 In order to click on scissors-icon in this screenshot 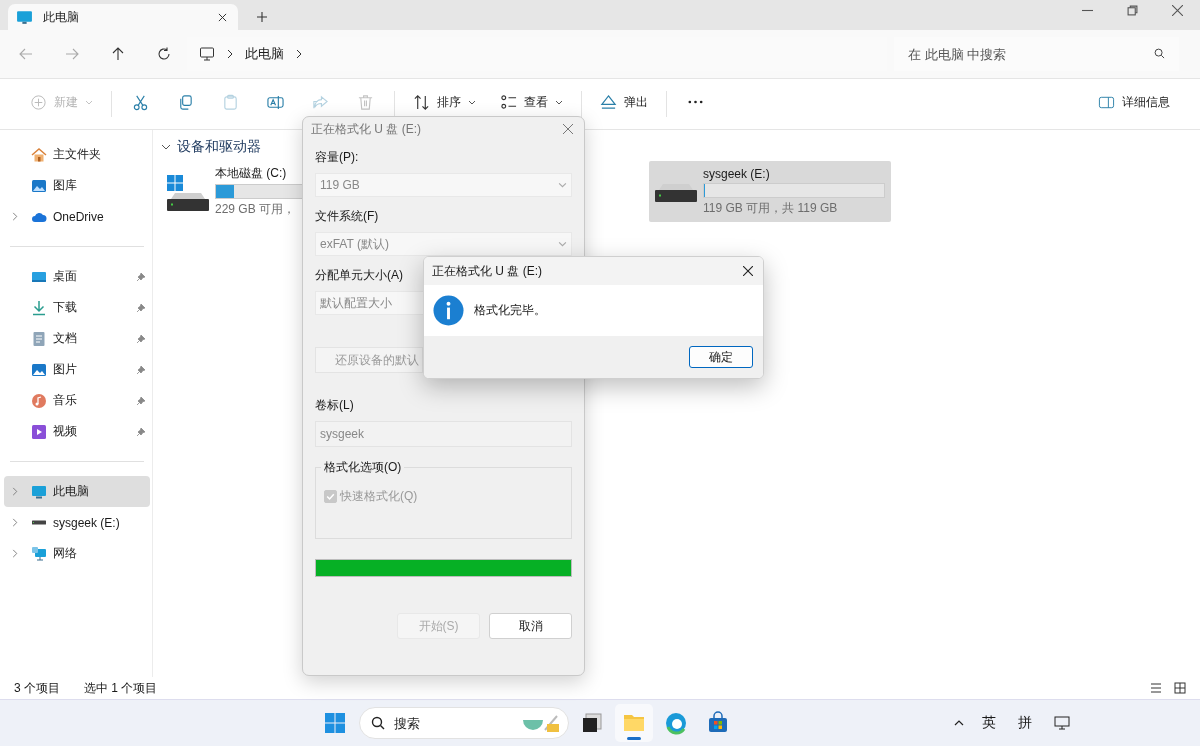, I will do `click(140, 102)`.